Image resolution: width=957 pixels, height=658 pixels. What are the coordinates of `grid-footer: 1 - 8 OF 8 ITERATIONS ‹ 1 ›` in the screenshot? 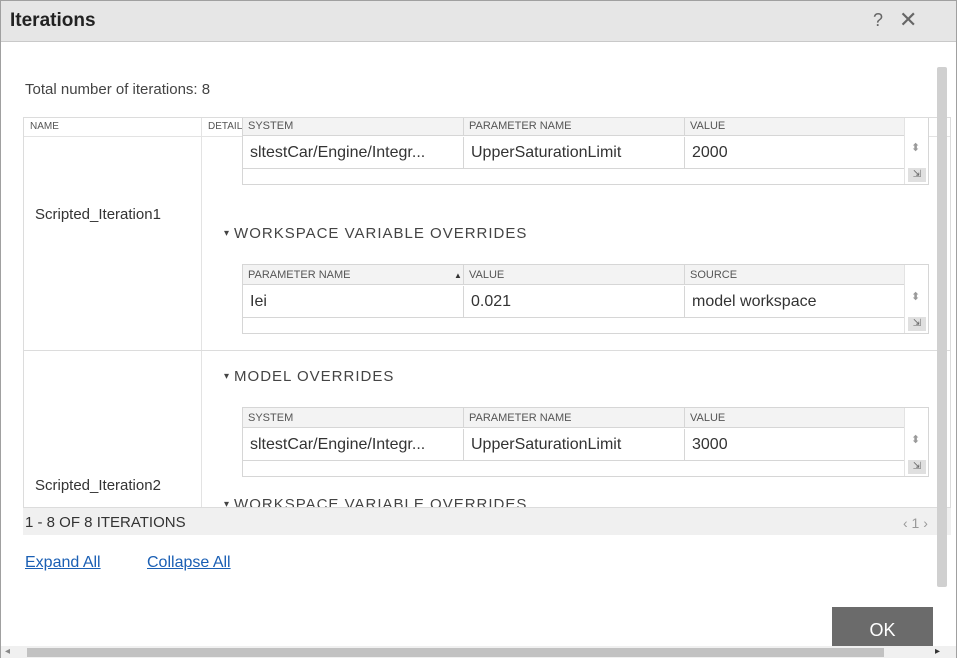 It's located at (487, 521).